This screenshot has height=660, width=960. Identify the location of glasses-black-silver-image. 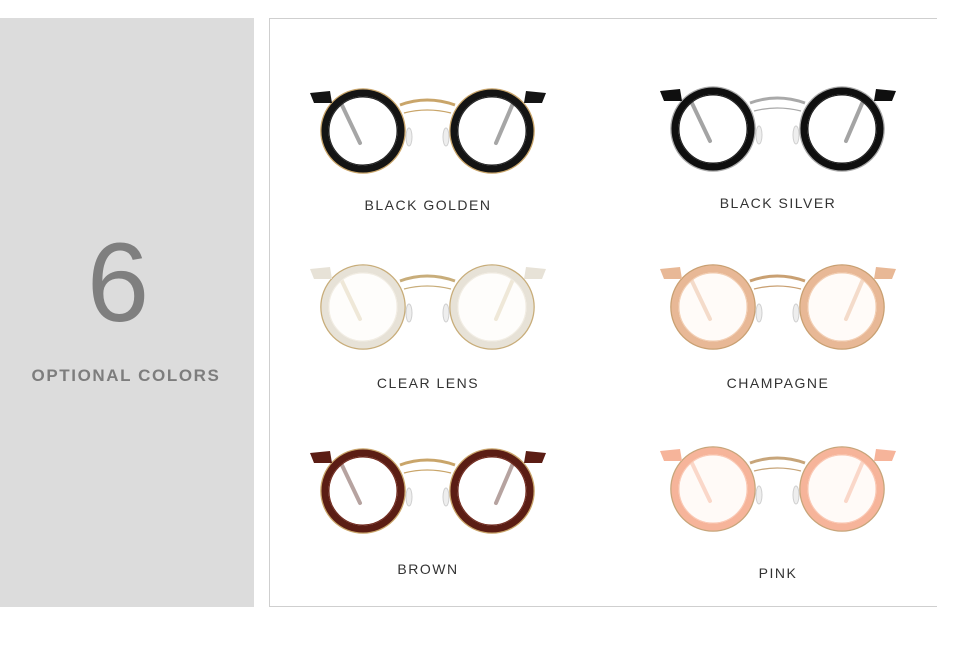
(778, 129).